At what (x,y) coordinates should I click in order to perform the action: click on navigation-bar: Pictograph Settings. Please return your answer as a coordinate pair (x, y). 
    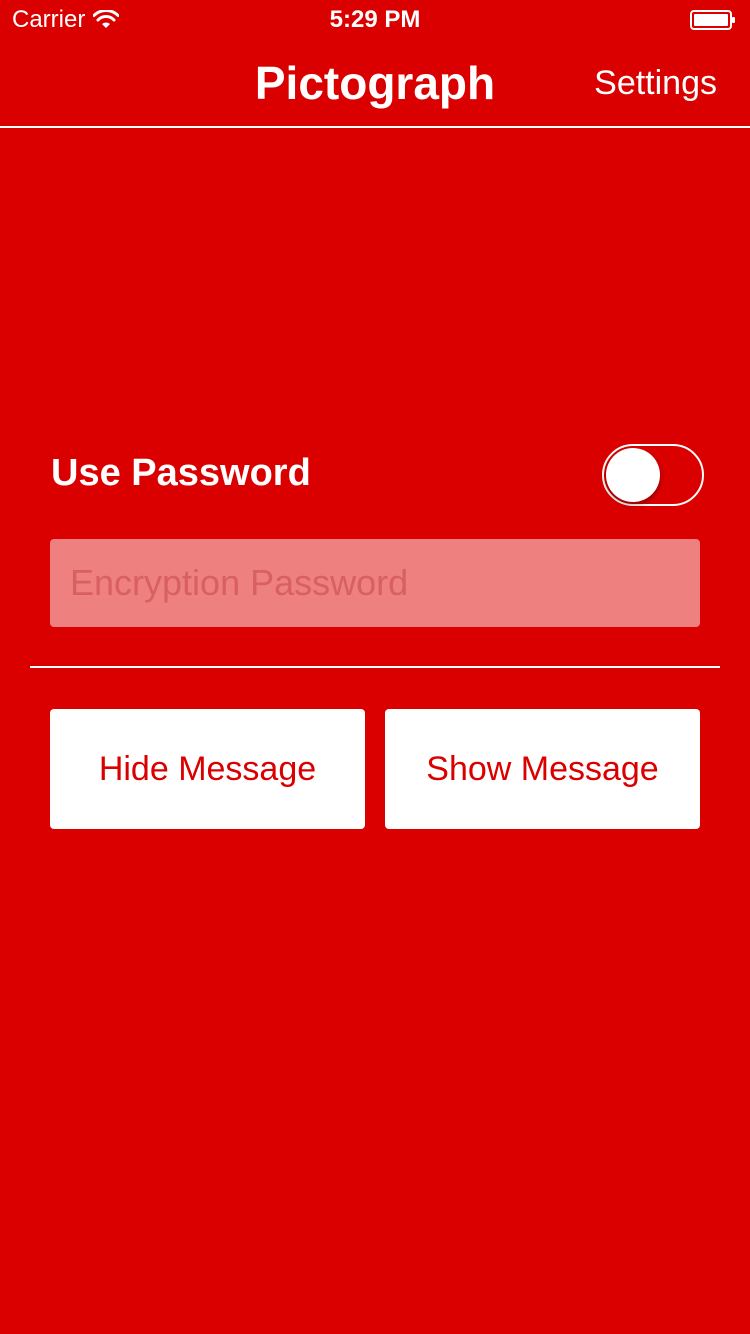
    Looking at the image, I should click on (375, 84).